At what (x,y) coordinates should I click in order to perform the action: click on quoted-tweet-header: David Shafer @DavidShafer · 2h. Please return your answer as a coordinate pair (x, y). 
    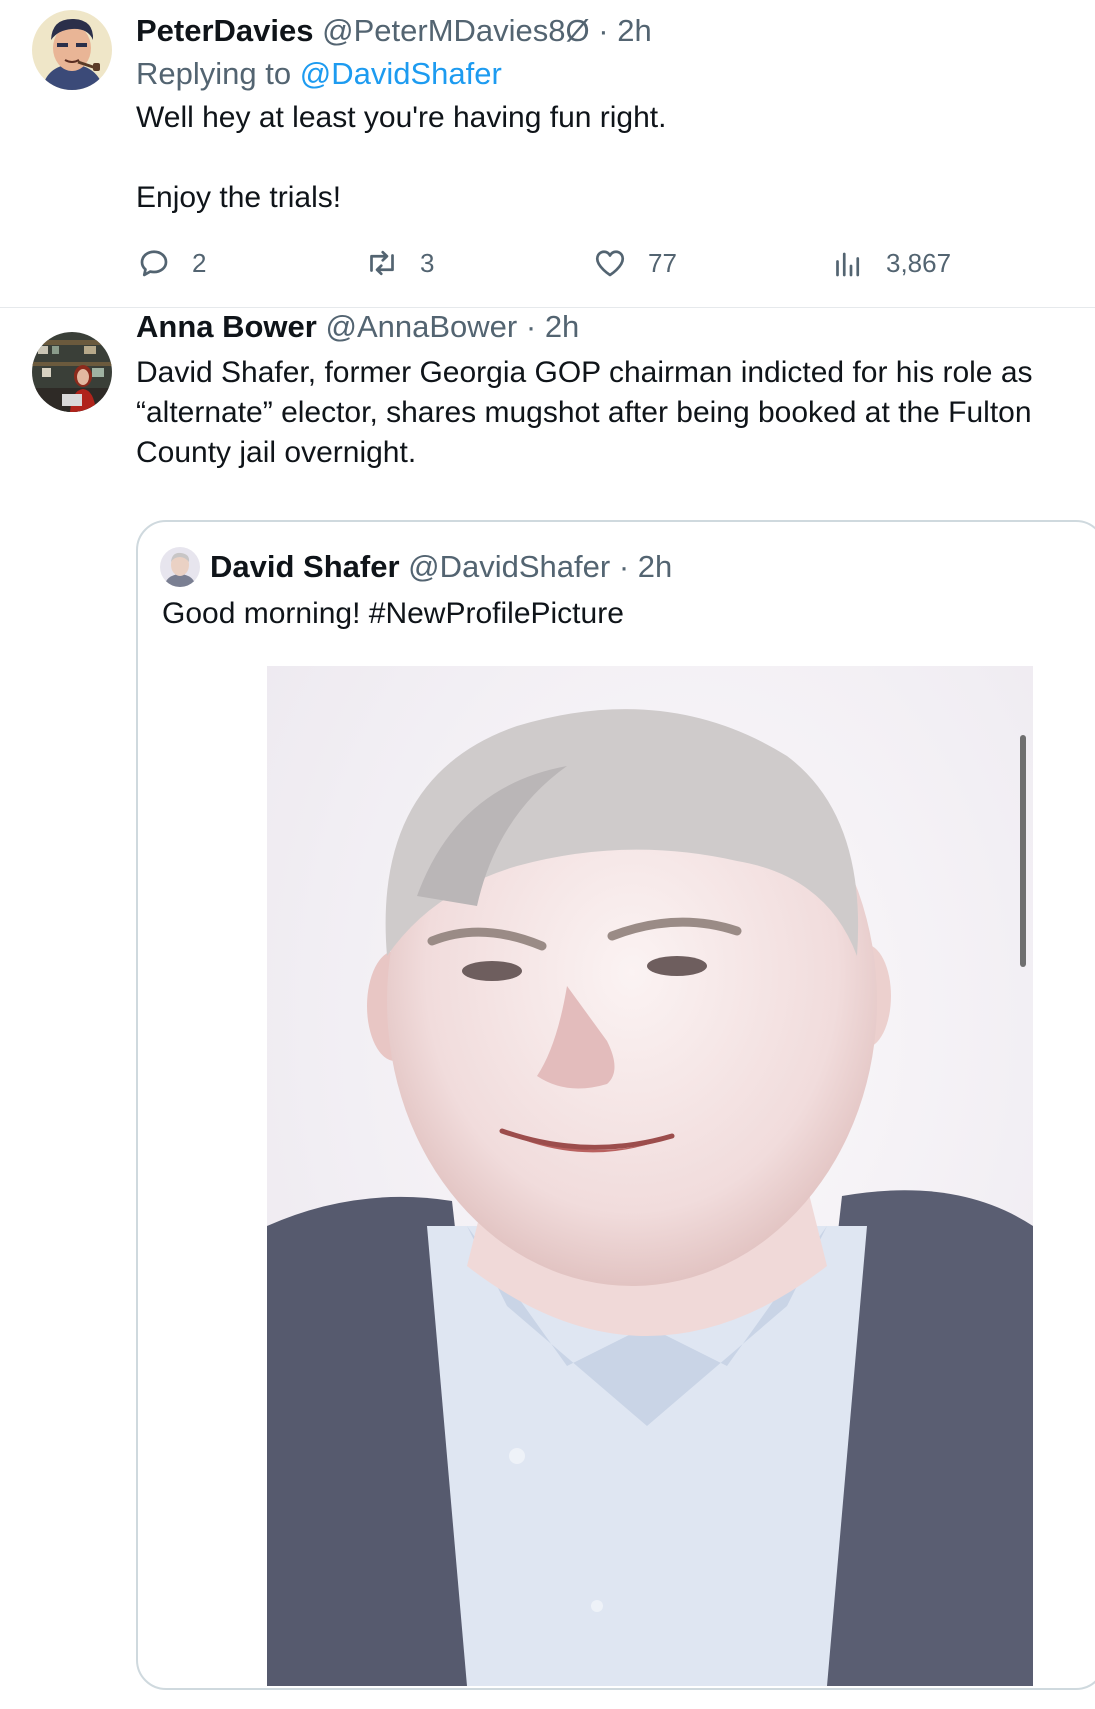
    Looking at the image, I should click on (441, 567).